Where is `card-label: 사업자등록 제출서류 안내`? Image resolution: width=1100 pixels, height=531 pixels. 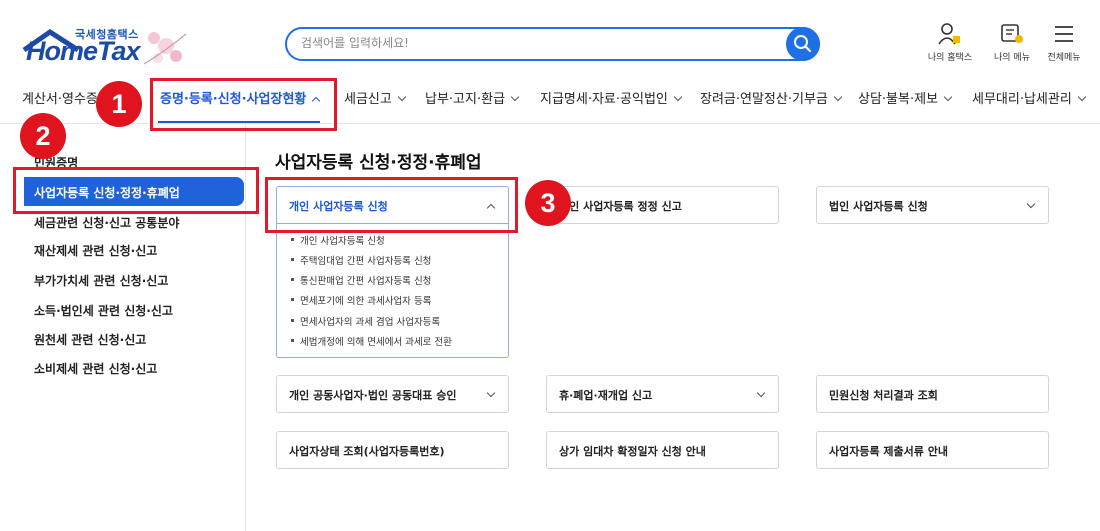
card-label: 사업자등록 제출서류 안내 is located at coordinates (888, 451).